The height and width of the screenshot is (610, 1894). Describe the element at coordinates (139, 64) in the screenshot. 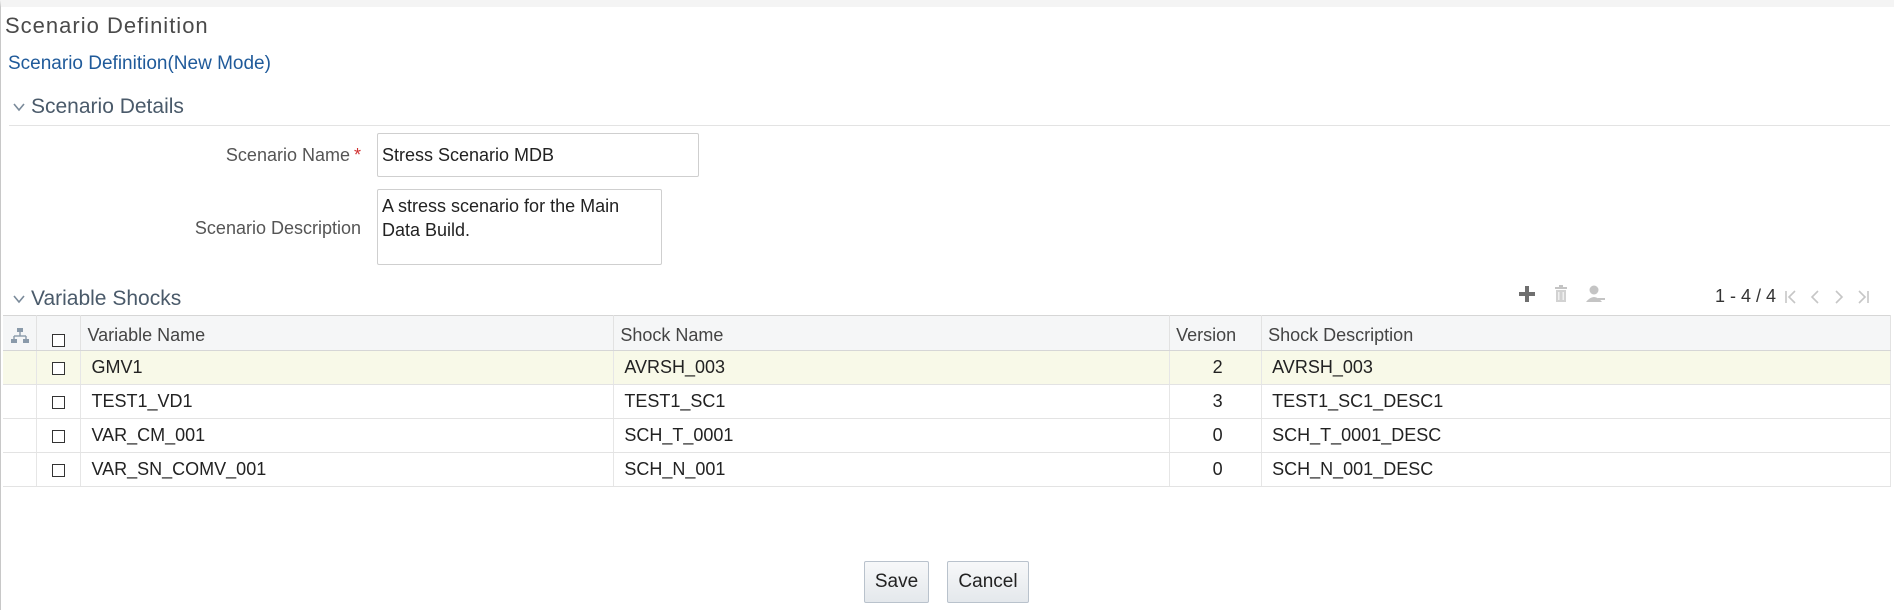

I see `mode-breadcrumb-link: Scenario Definition(New Mode)` at that location.